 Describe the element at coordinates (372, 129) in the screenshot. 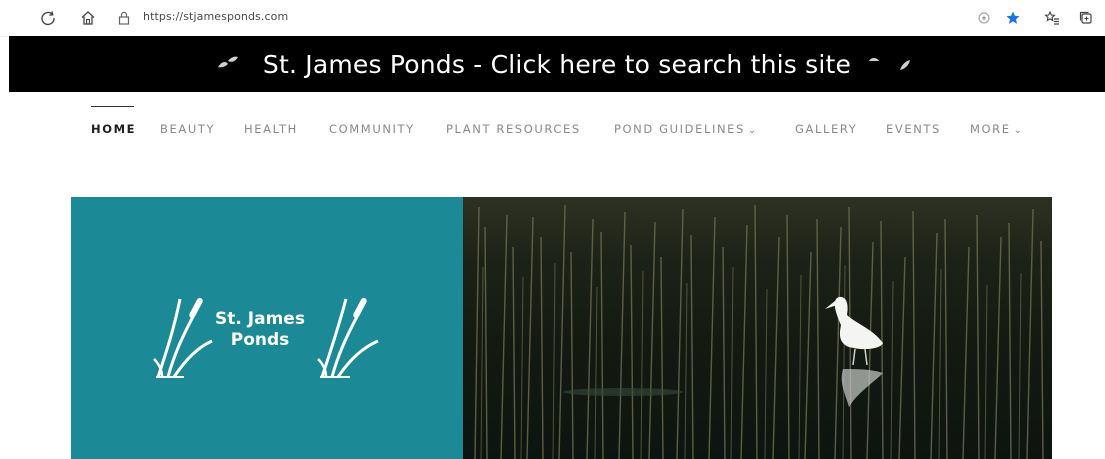

I see `nav-community: COMMUNITY` at that location.